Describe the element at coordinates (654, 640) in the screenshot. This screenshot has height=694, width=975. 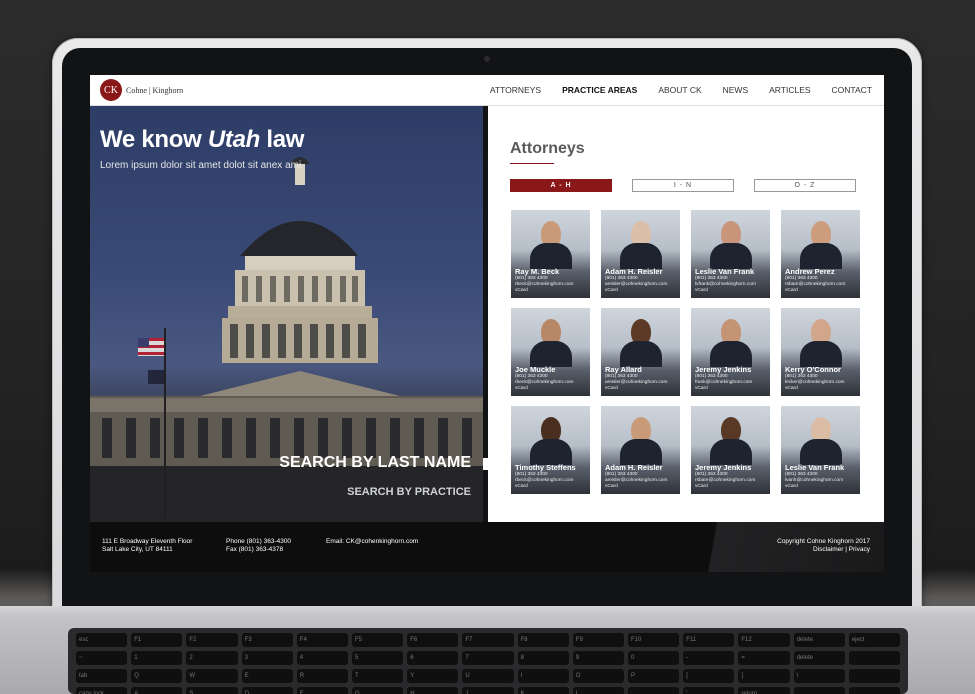
I see `keyboard-key: F10` at that location.